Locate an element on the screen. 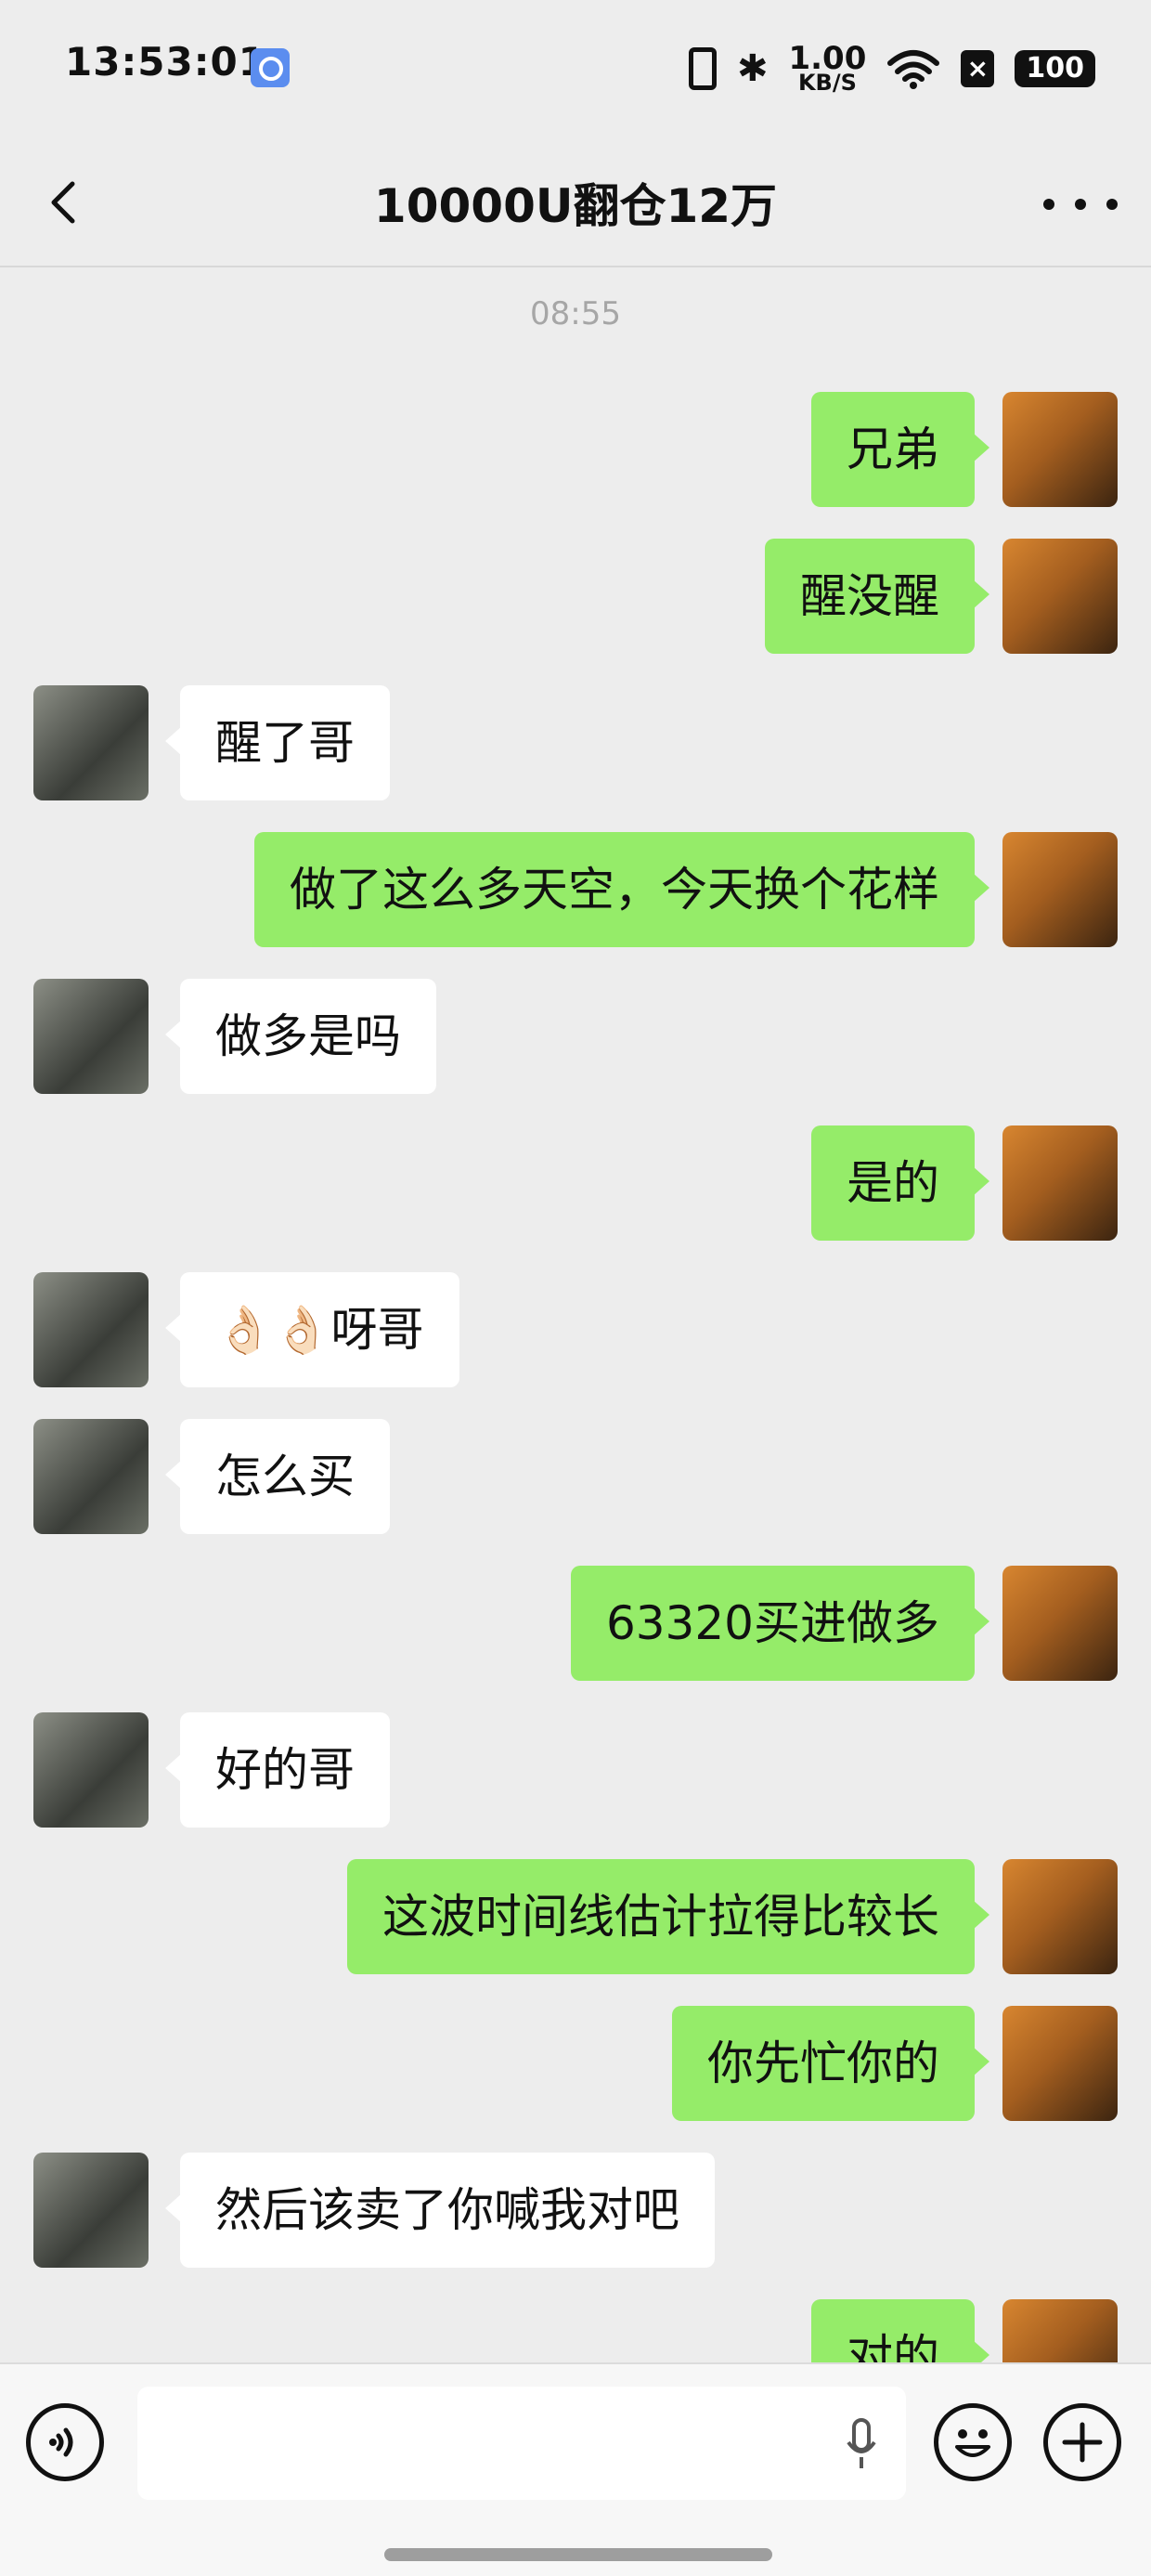 Image resolution: width=1151 pixels, height=2576 pixels. outgoing-message: 63320买进做多 is located at coordinates (575, 1623).